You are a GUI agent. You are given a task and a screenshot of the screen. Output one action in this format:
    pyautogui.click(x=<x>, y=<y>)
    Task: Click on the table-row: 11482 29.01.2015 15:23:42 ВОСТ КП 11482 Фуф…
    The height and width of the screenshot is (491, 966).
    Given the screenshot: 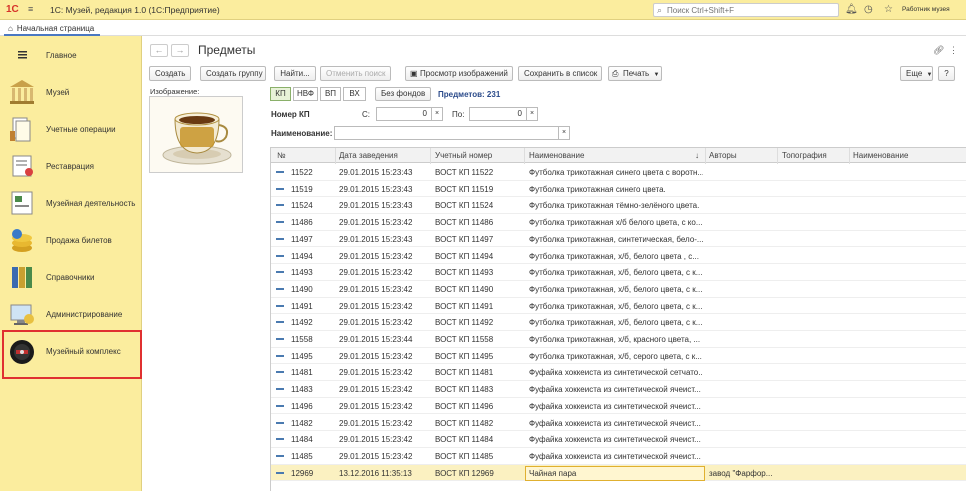 What is the action you would take?
    pyautogui.click(x=618, y=423)
    